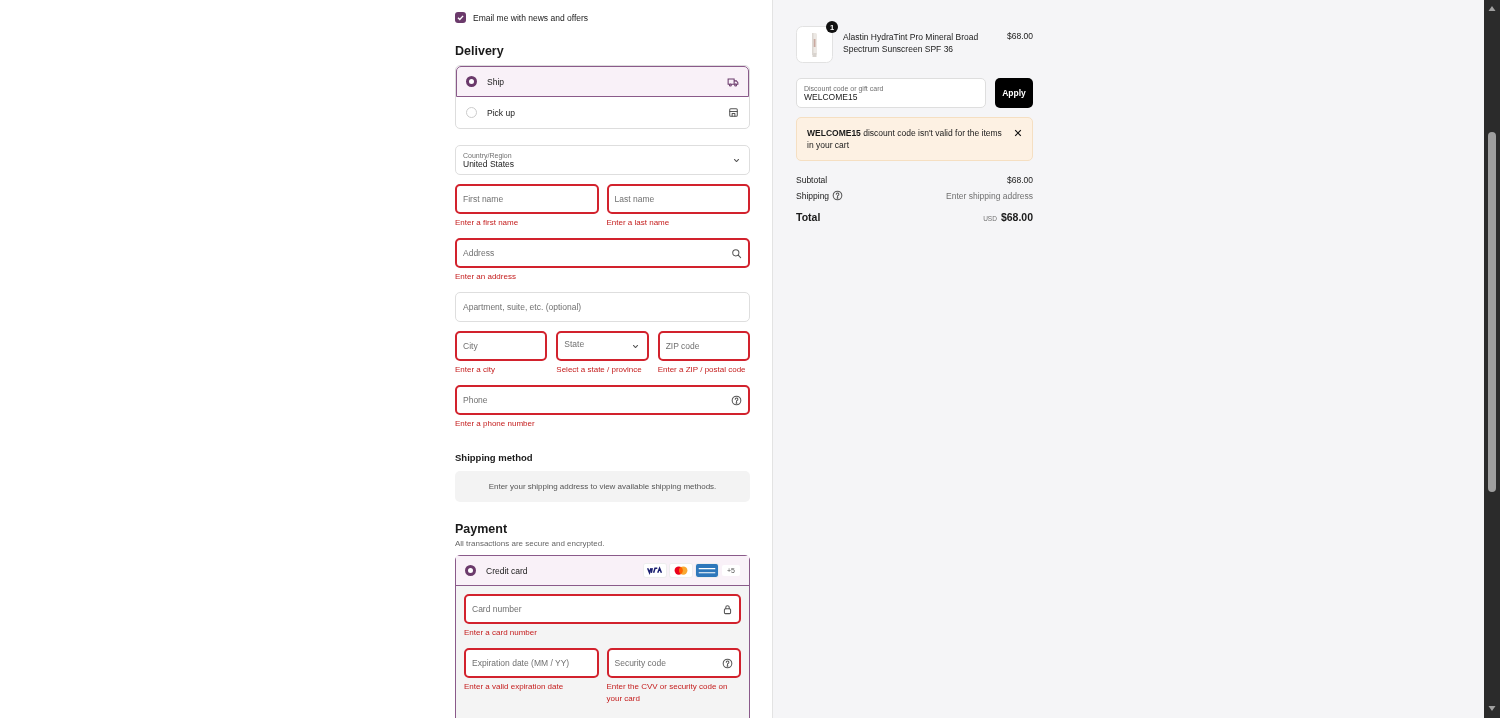 This screenshot has height=718, width=1500. What do you see at coordinates (733, 81) in the screenshot?
I see `truck-icon` at bounding box center [733, 81].